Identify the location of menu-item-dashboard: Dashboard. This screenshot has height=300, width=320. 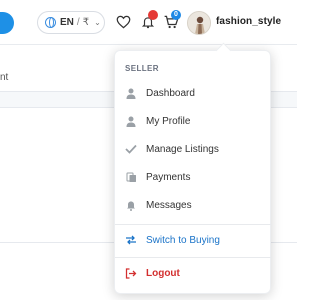
(193, 93).